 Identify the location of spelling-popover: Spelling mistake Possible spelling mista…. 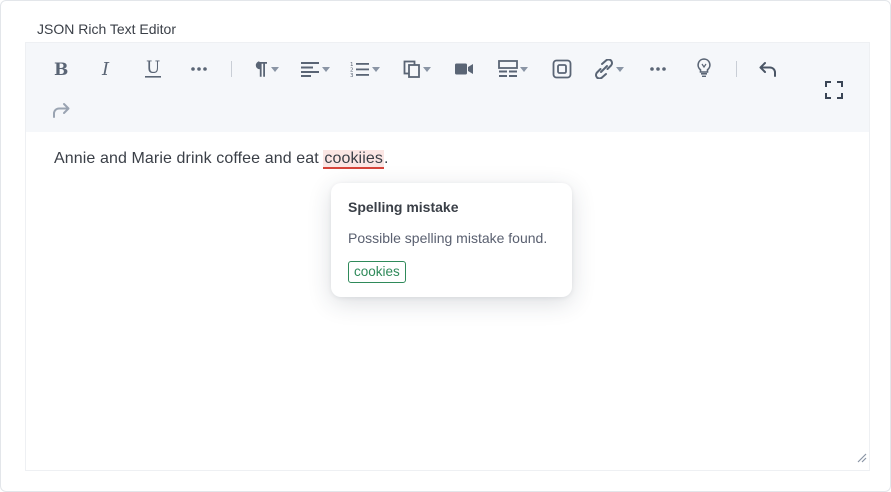
(451, 240).